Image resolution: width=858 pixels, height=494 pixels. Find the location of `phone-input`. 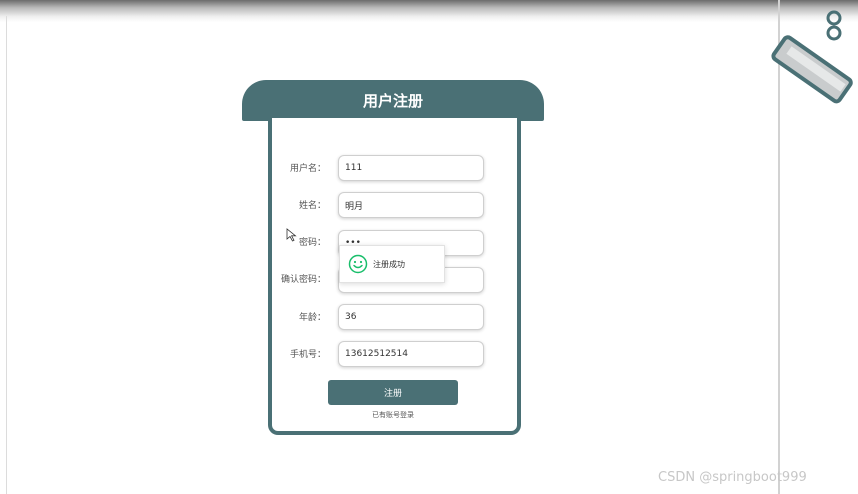

phone-input is located at coordinates (411, 354).